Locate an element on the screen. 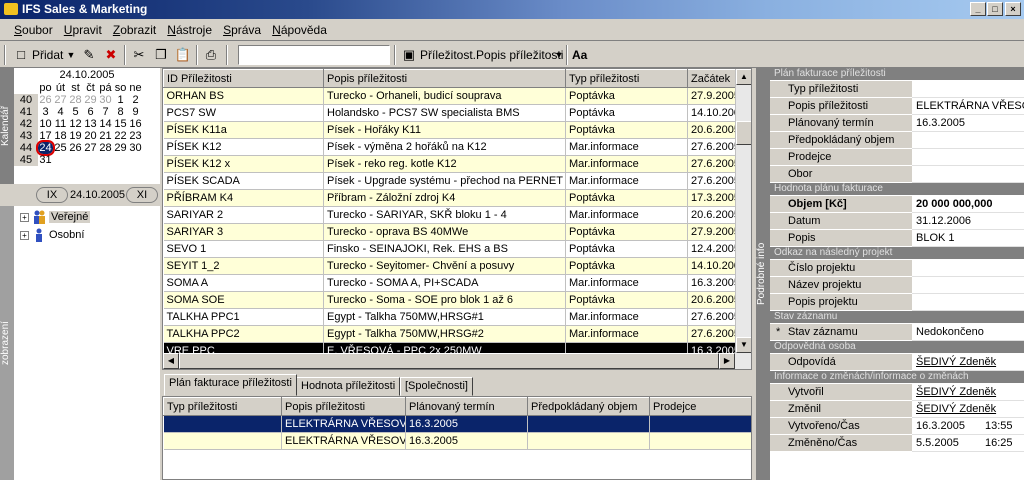 The height and width of the screenshot is (480, 1024). calendar-day: 7 is located at coordinates (105, 112).